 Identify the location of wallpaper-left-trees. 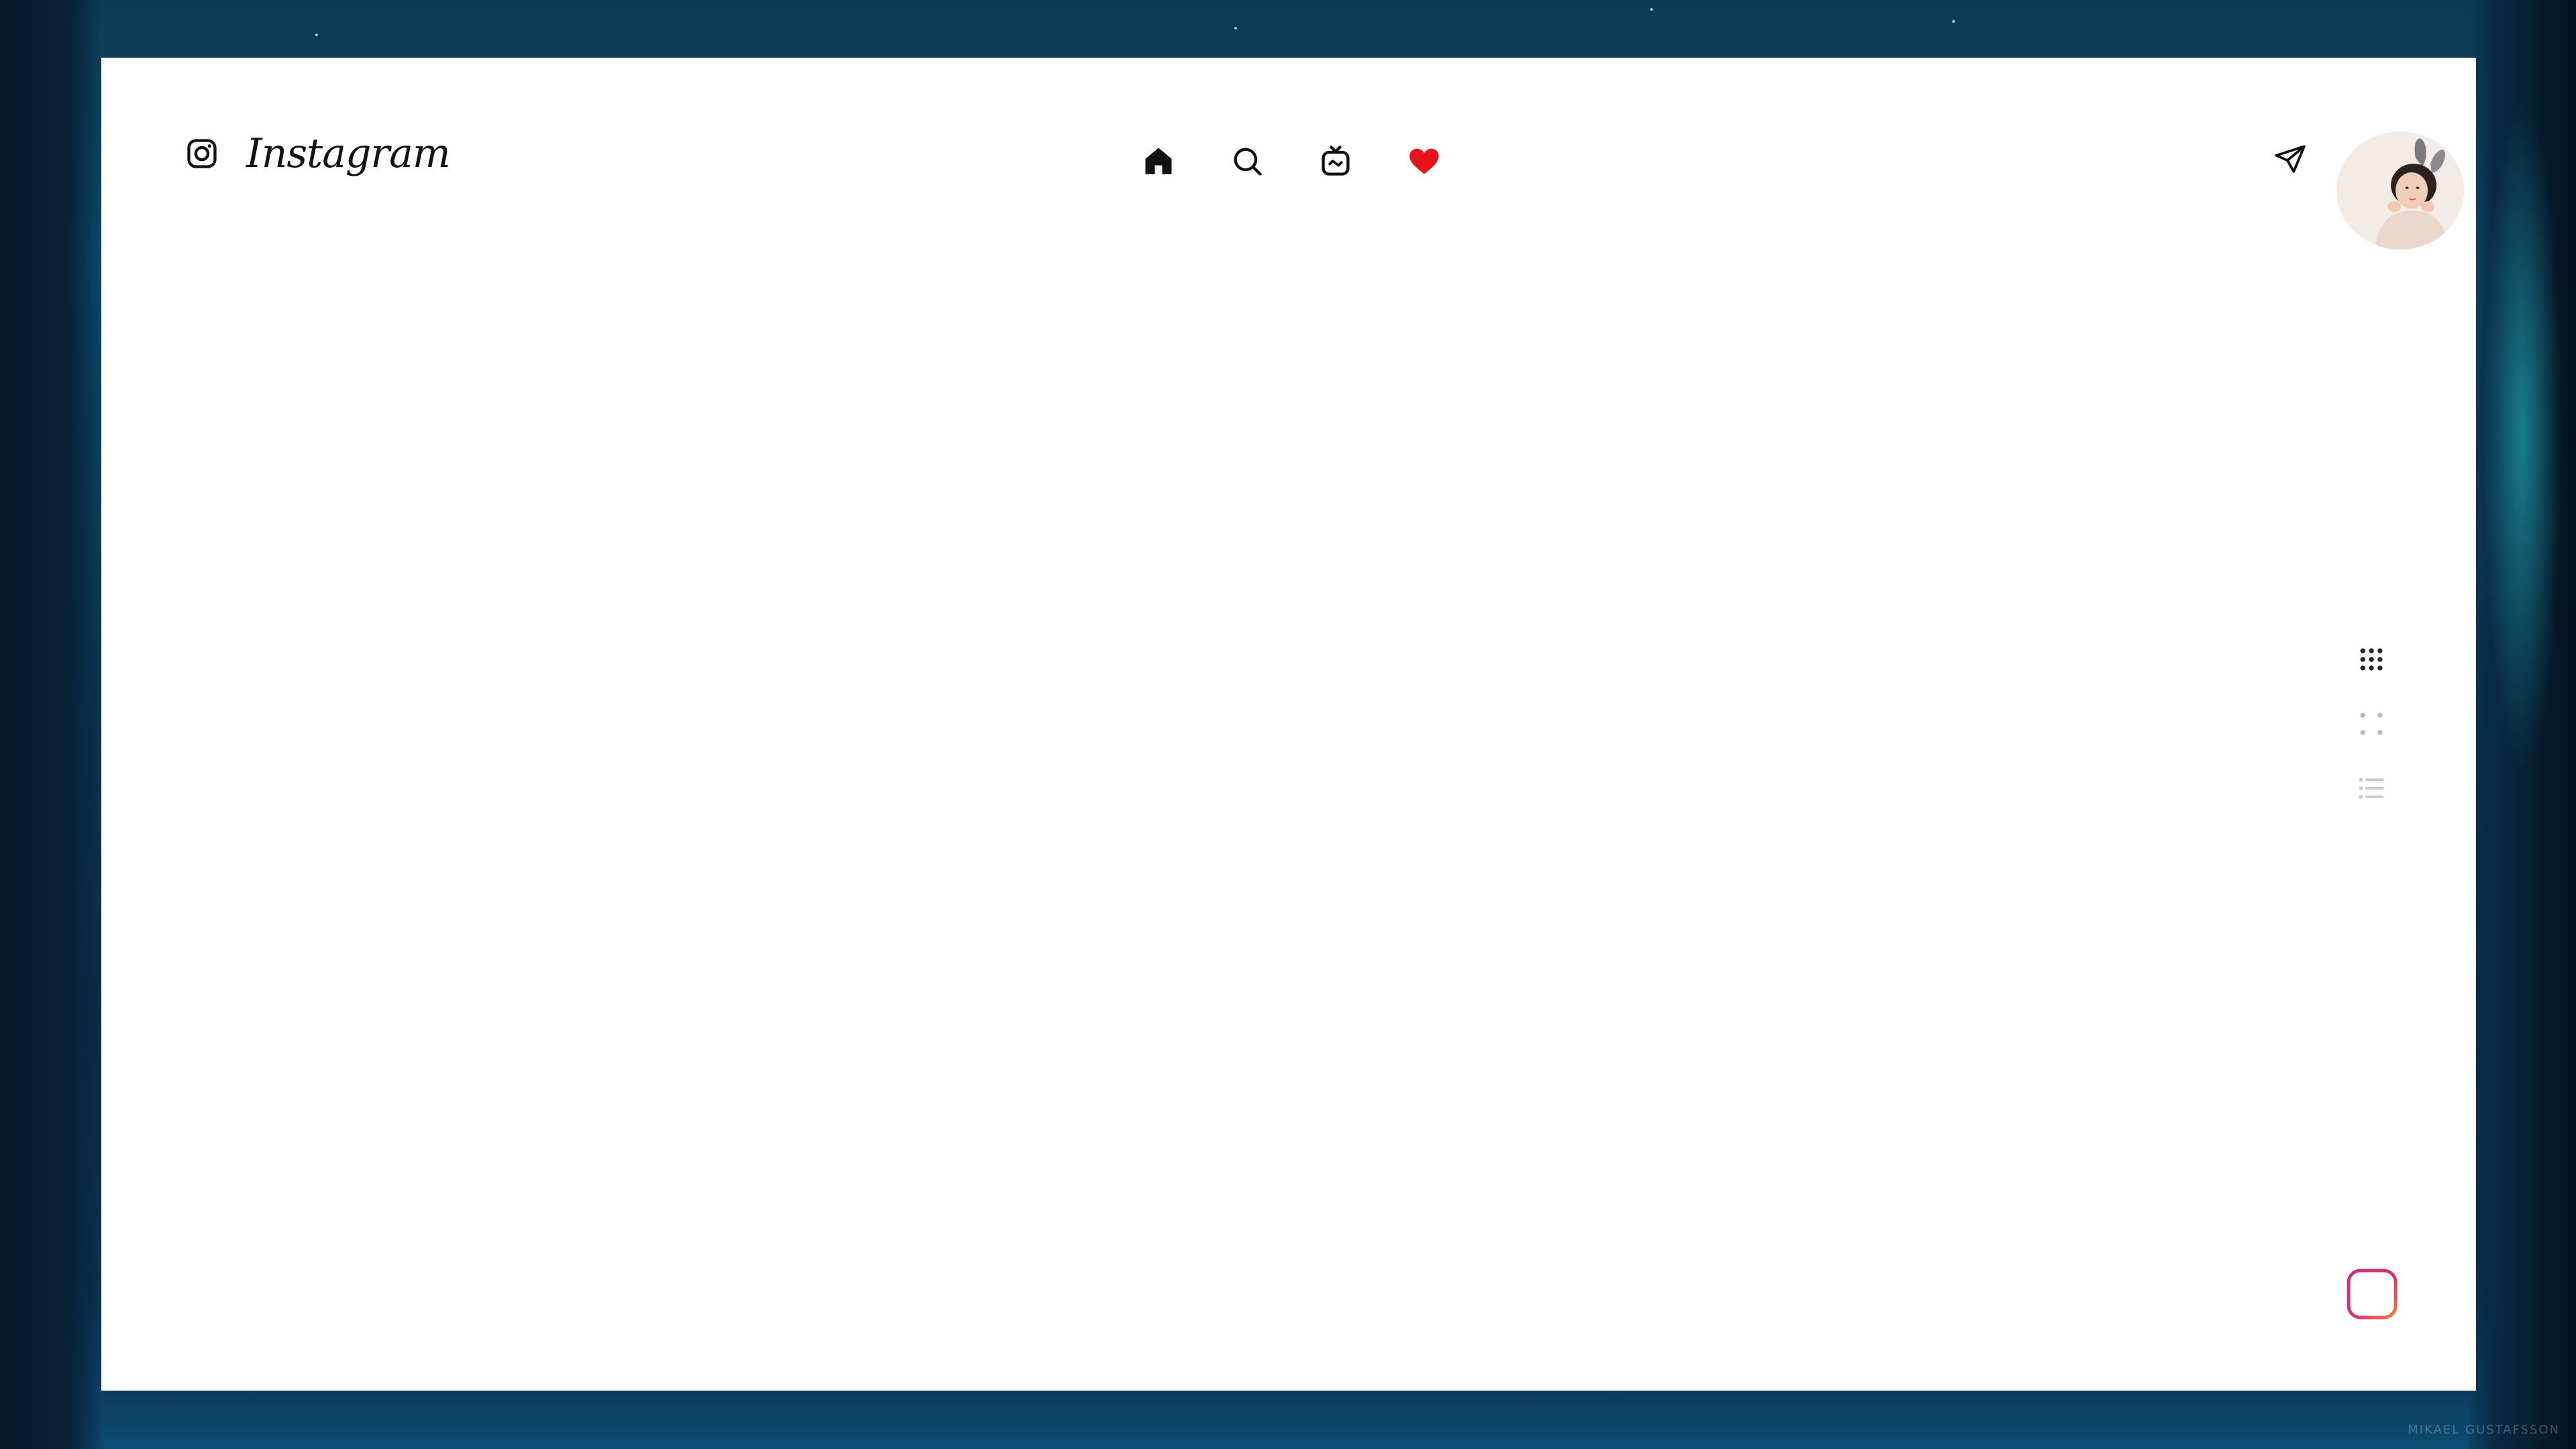
(50, 724).